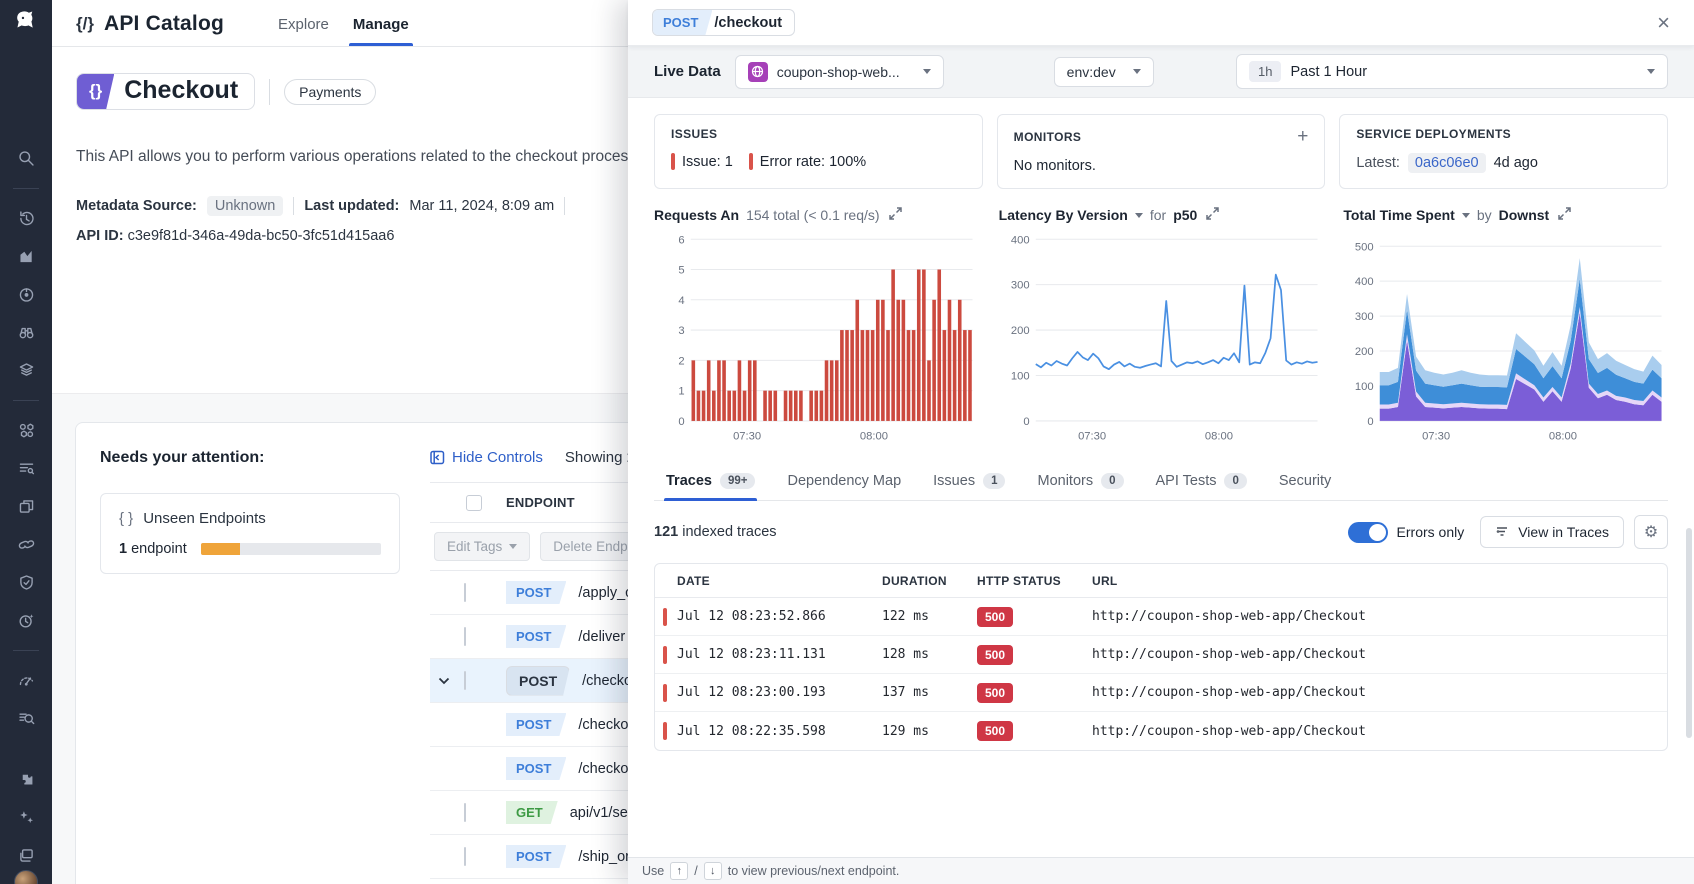 The image size is (1694, 884). Describe the element at coordinates (250, 533) in the screenshot. I see `unseen-endpoints-card: { } Unseen Endpoints 1 endpoint` at that location.